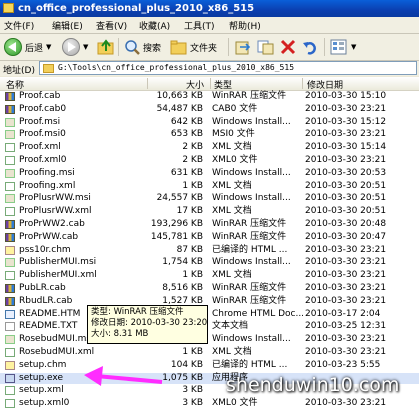 The width and height of the screenshot is (419, 412). What do you see at coordinates (176, 236) in the screenshot?
I see `file-size: 145,781 KB` at bounding box center [176, 236].